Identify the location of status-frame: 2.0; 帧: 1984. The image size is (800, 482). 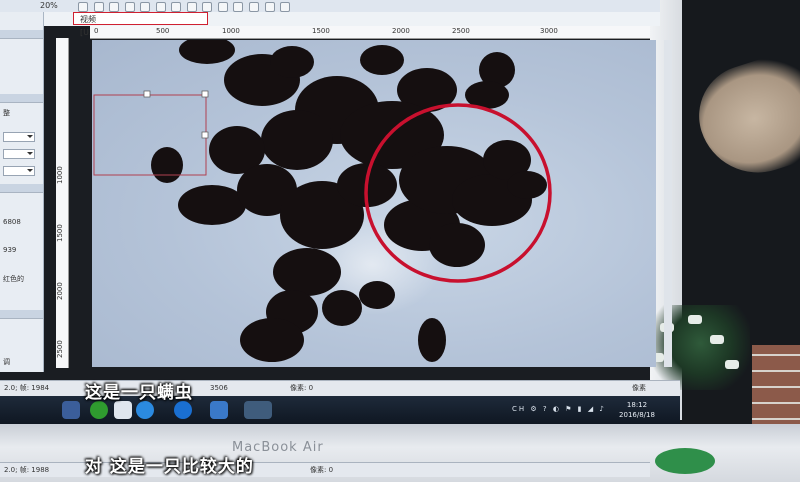
(27, 388).